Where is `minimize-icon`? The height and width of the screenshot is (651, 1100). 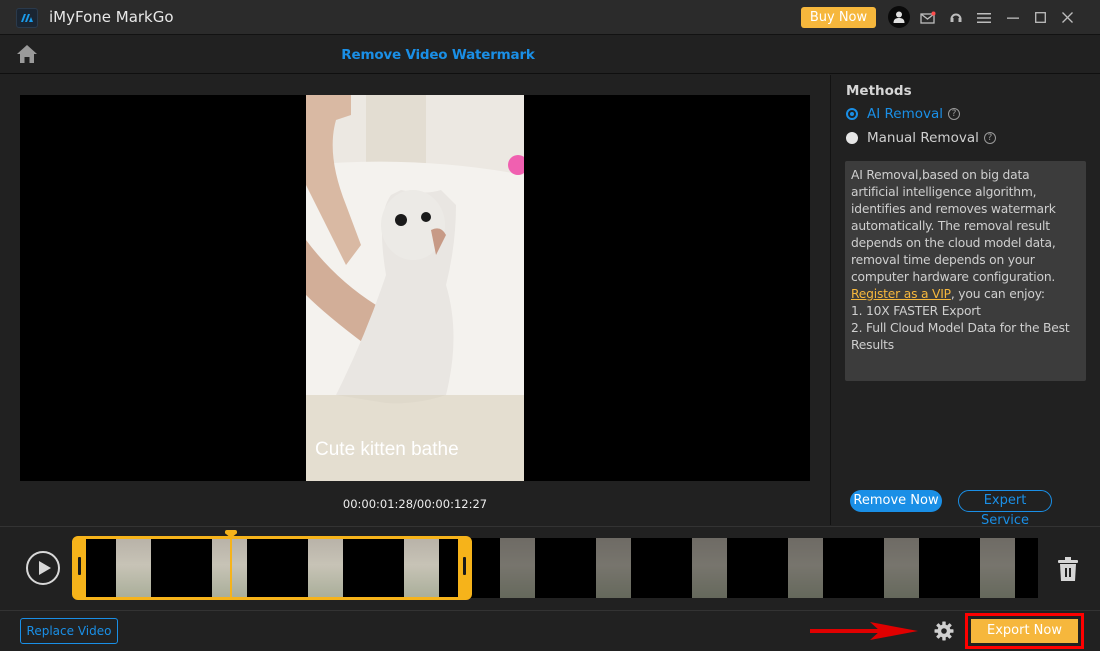 minimize-icon is located at coordinates (1013, 17).